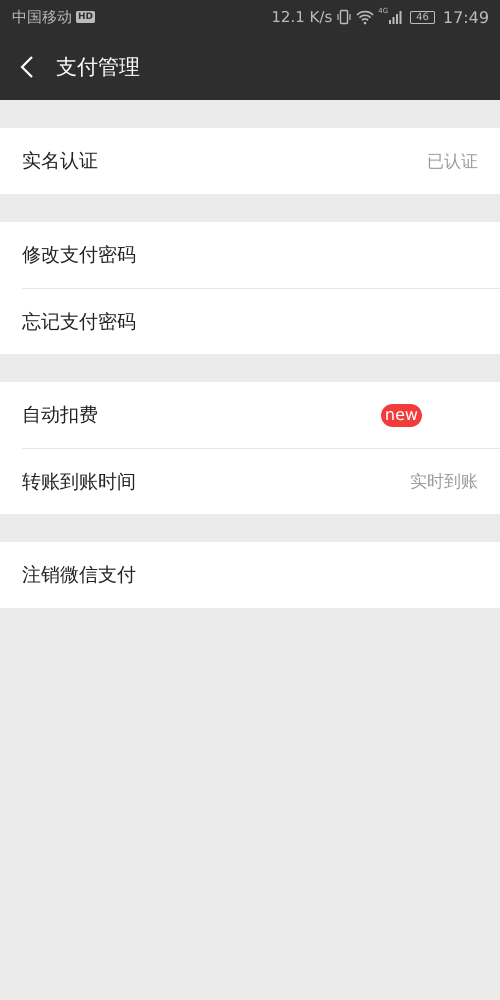 The height and width of the screenshot is (1000, 500). I want to click on wifi-icon, so click(365, 17).